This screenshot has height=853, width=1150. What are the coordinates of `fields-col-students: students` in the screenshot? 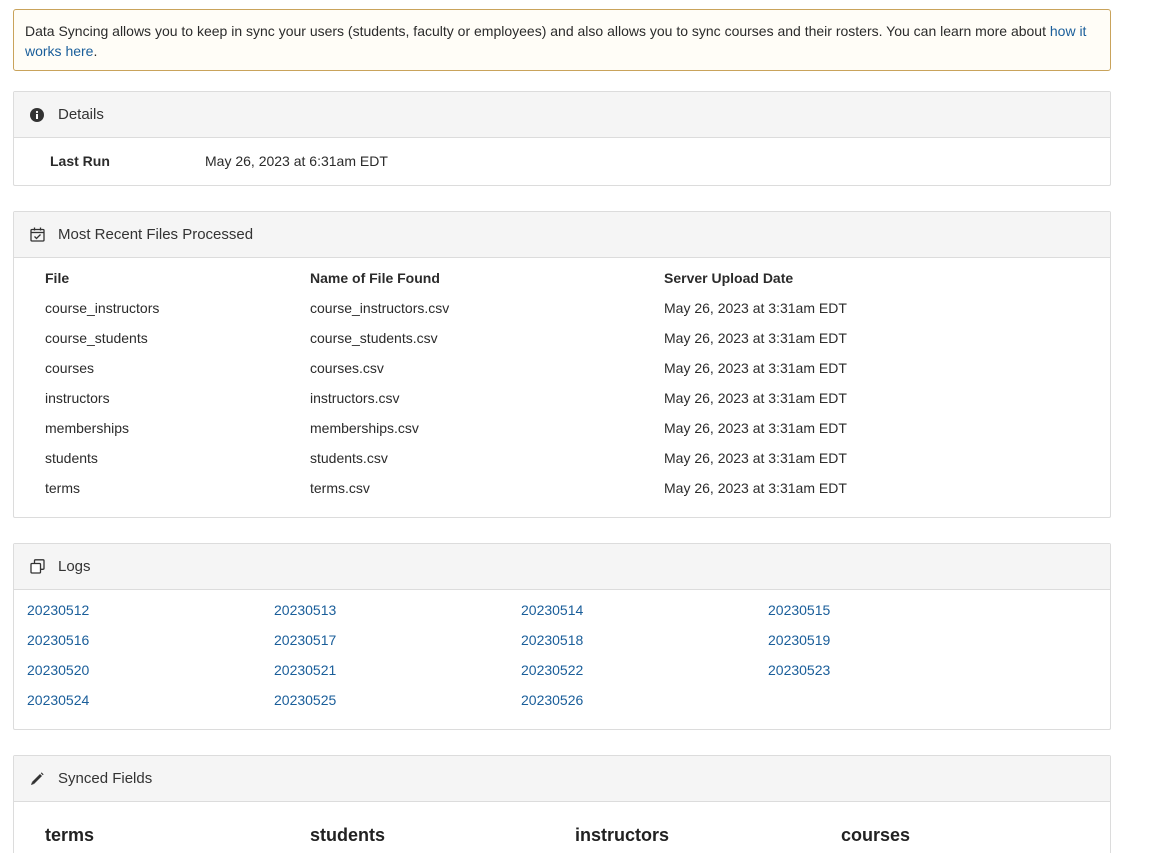 It's located at (348, 835).